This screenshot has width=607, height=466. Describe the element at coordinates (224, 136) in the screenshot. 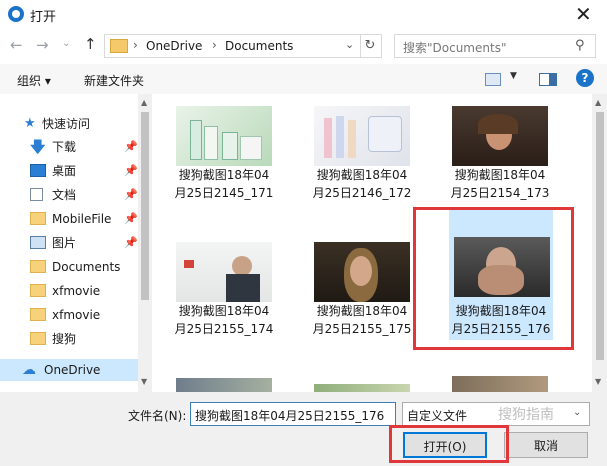

I see `thumbnail-cosmetics-bottles` at that location.